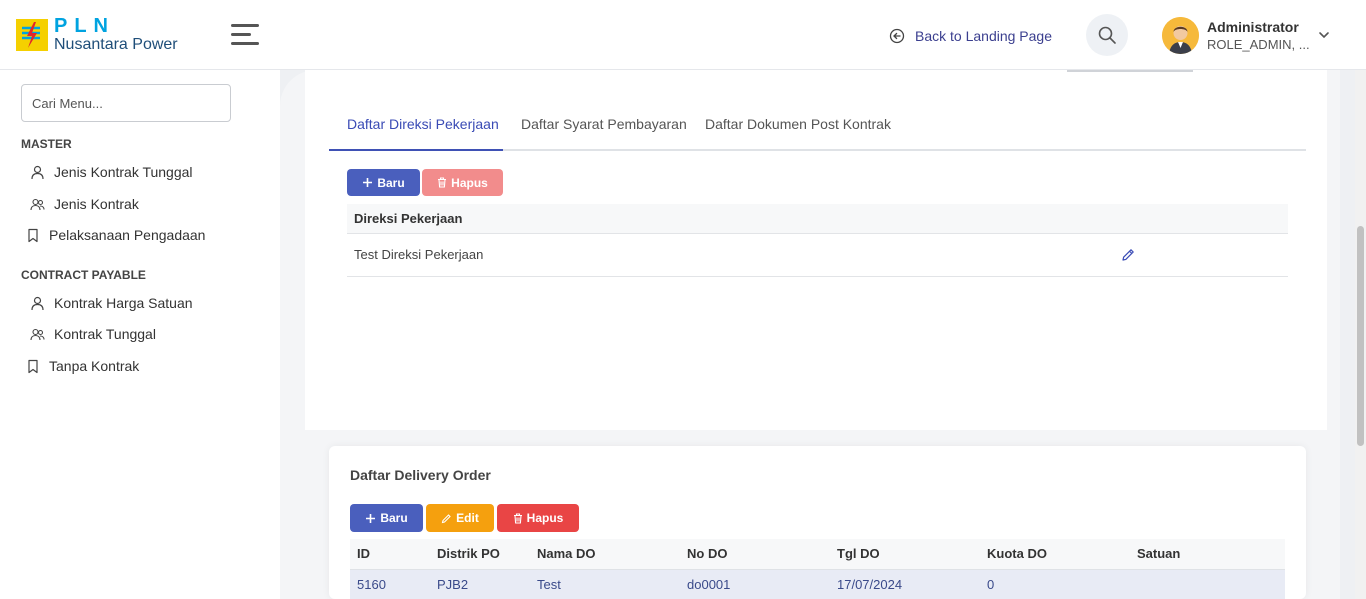 This screenshot has width=1366, height=599. I want to click on section-title-master: MASTER, so click(46, 144).